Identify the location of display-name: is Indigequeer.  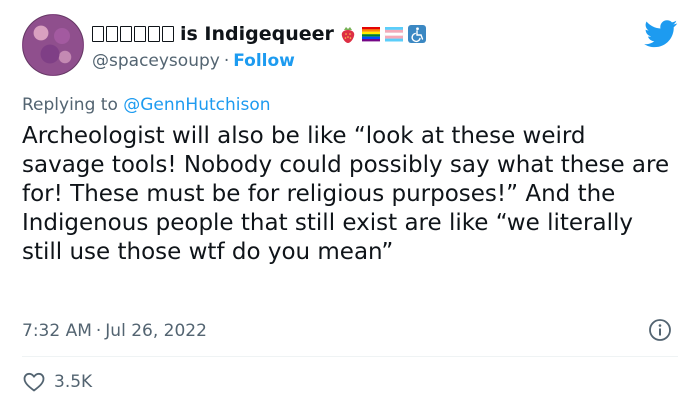
(259, 34).